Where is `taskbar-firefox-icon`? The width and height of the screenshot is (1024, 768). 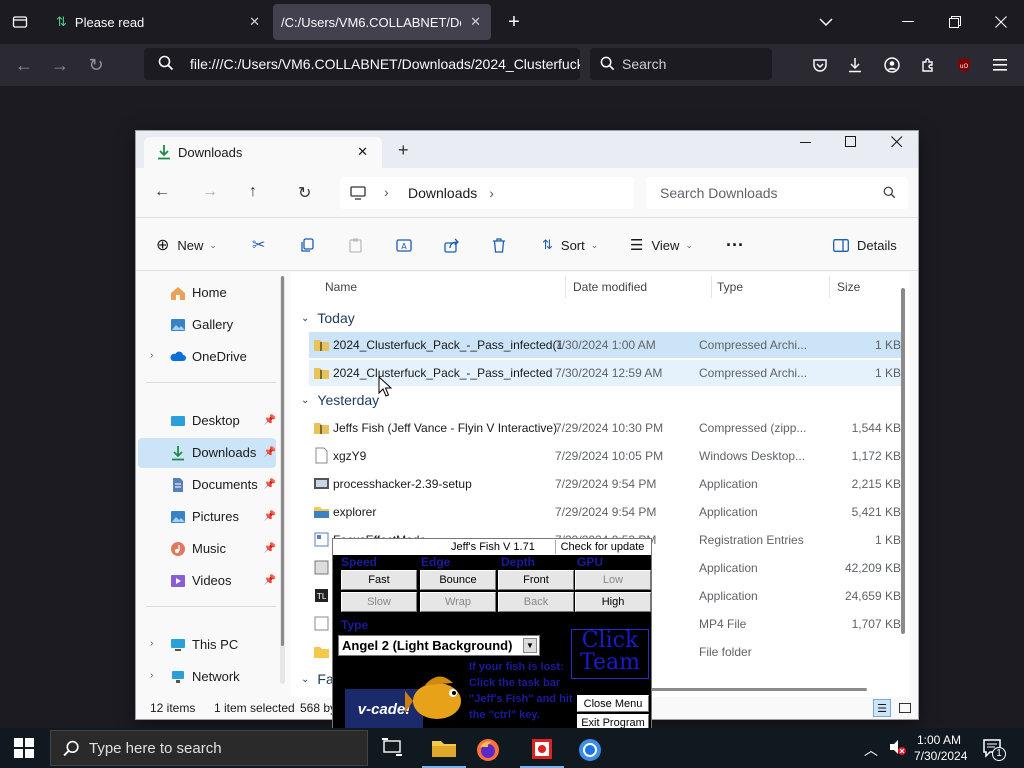 taskbar-firefox-icon is located at coordinates (488, 750).